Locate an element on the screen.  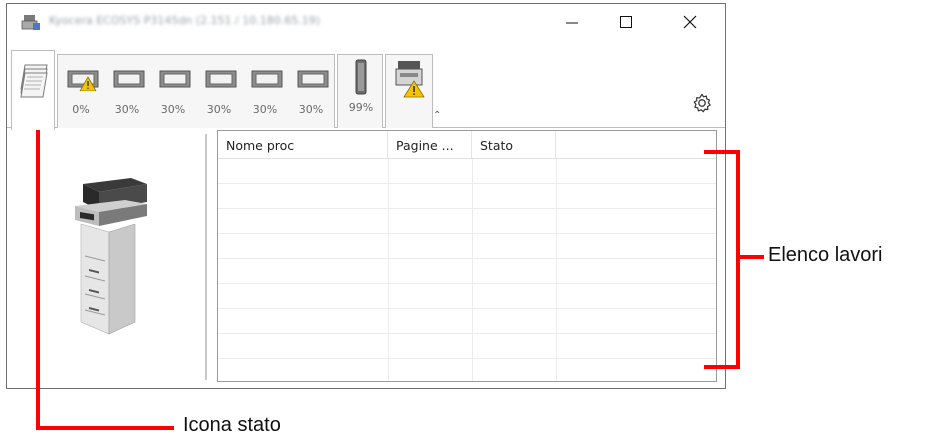
minimize-icon is located at coordinates (572, 23).